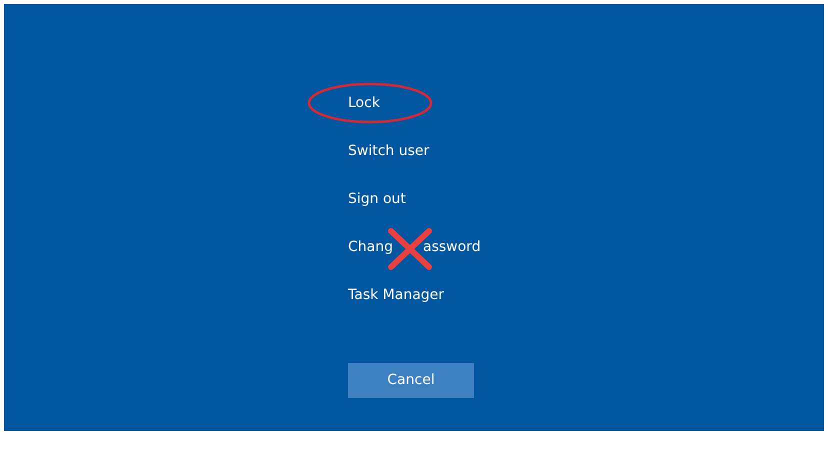  I want to click on menu-option: Lock, so click(364, 103).